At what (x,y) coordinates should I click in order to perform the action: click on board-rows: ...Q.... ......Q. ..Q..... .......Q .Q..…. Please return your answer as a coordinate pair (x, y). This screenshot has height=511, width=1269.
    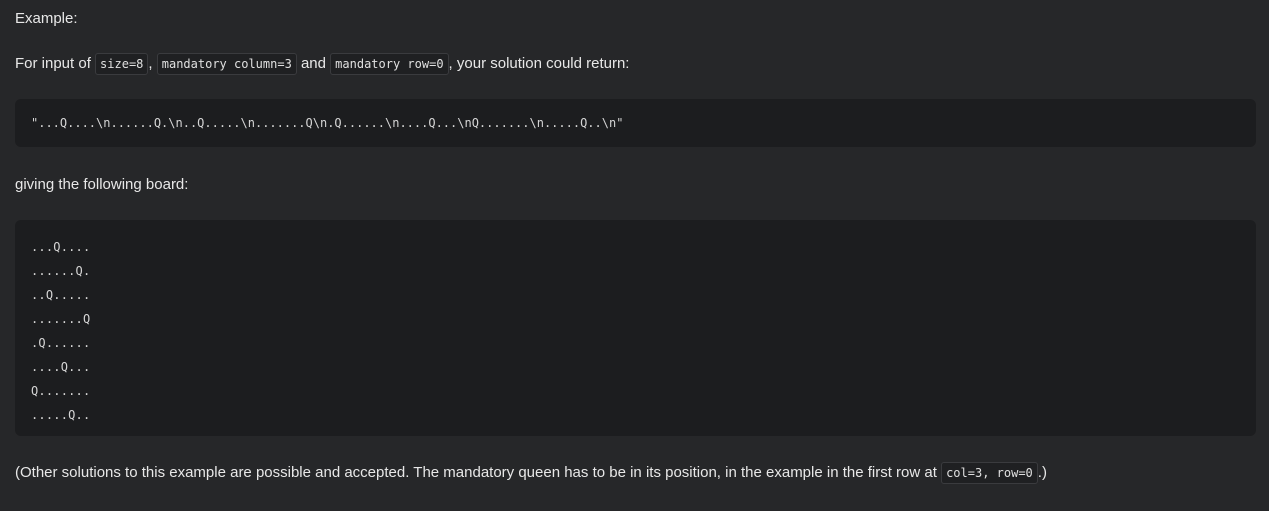
    Looking at the image, I should click on (60, 331).